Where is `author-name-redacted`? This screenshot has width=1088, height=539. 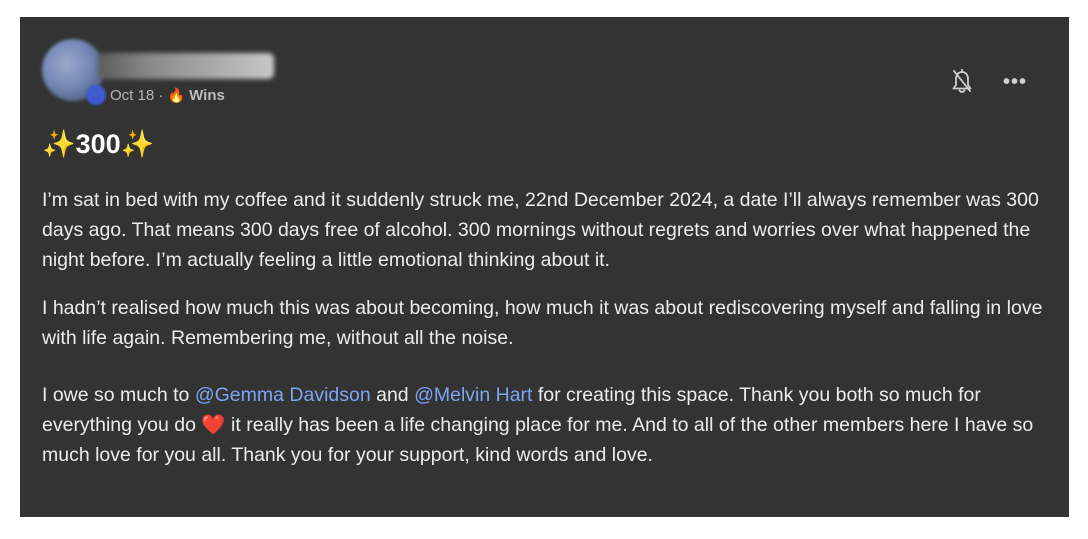
author-name-redacted is located at coordinates (186, 66).